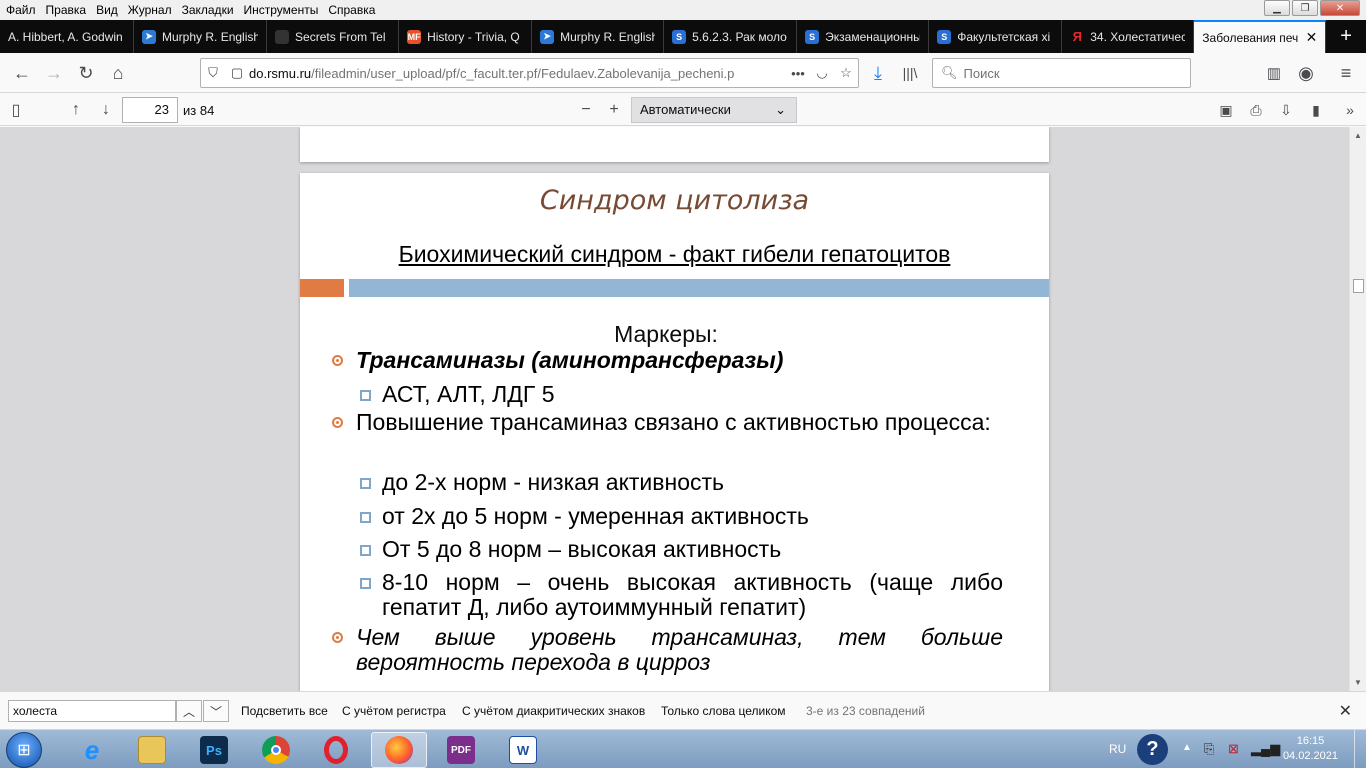 This screenshot has height=768, width=1366. Describe the element at coordinates (1265, 749) in the screenshot. I see `signal-icon: ▂▄▆` at that location.